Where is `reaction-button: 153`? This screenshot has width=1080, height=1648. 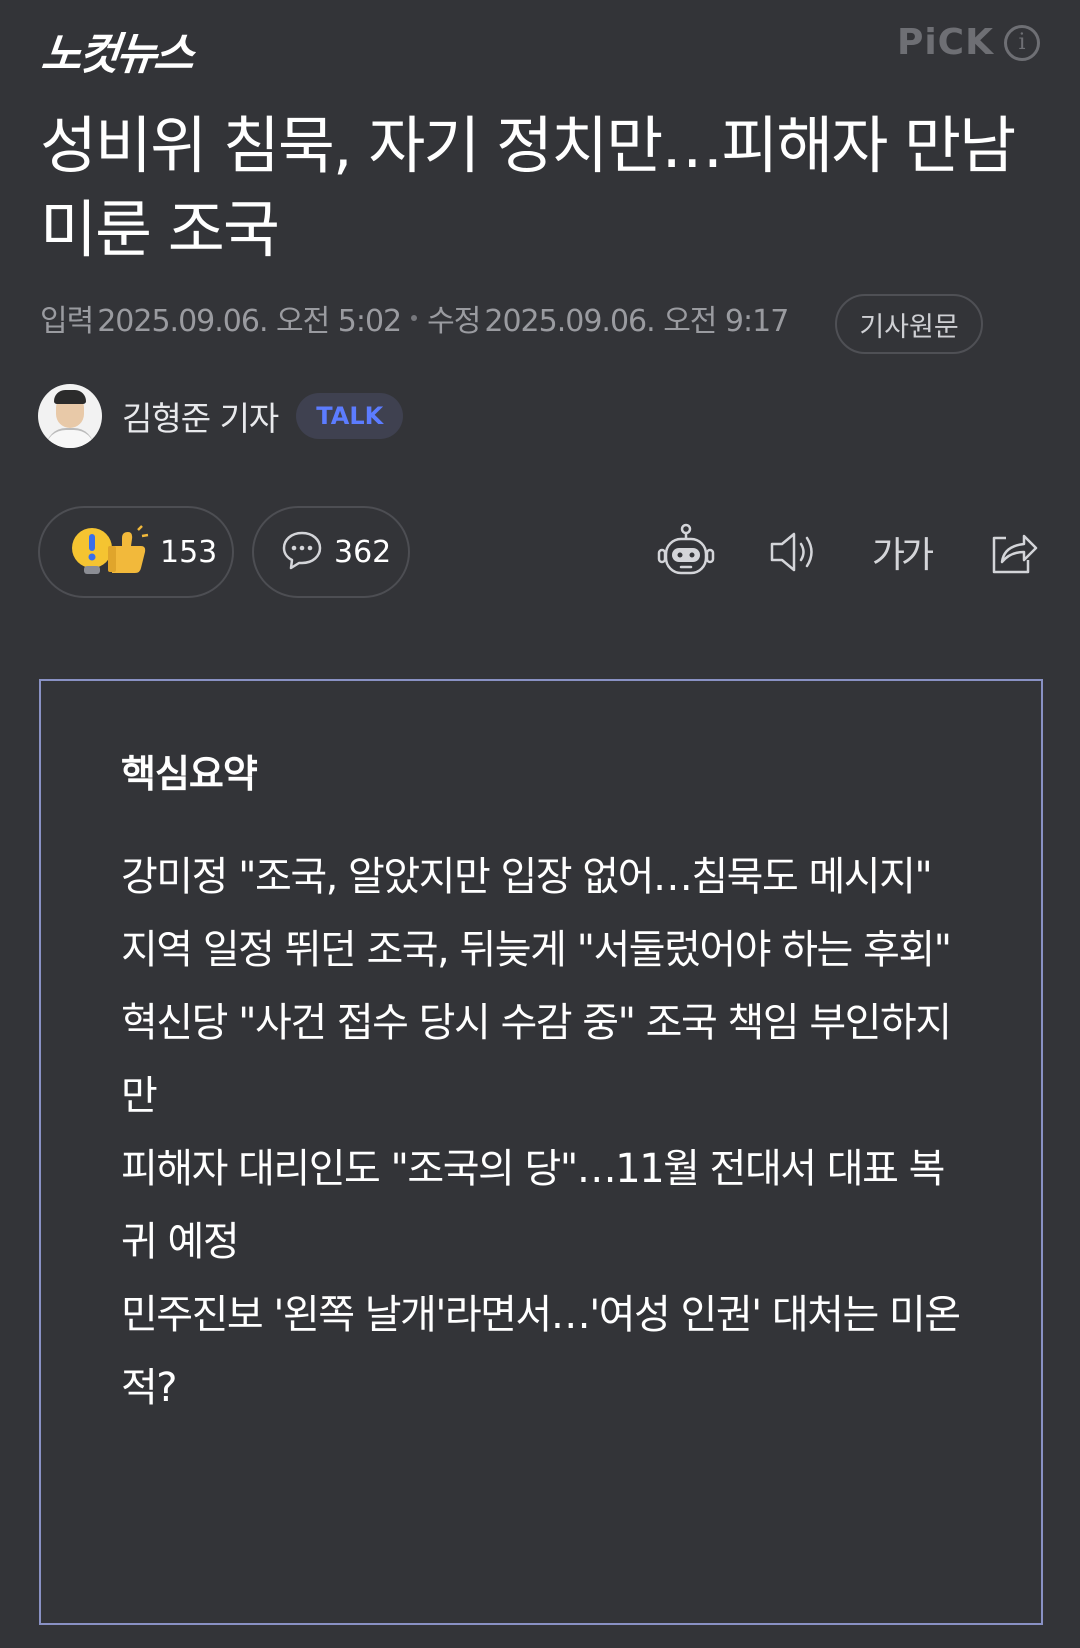 reaction-button: 153 is located at coordinates (136, 552).